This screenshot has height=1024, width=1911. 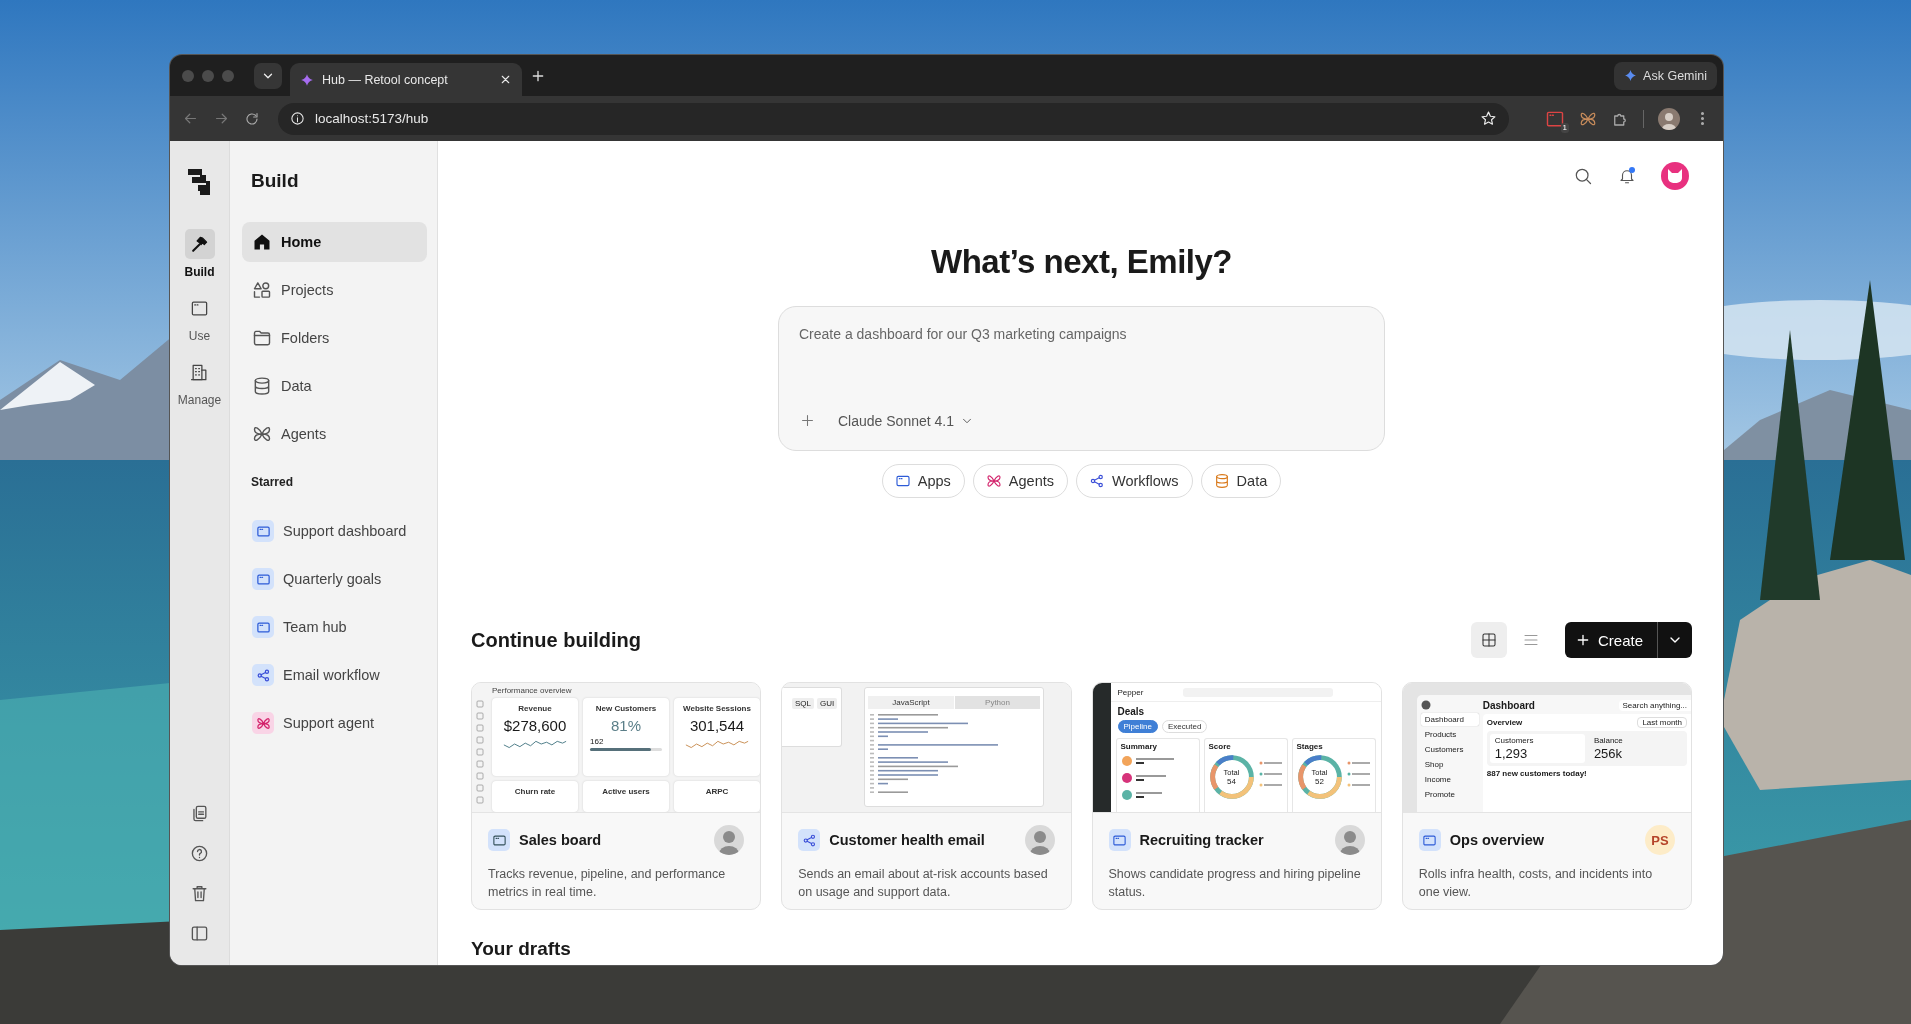 I want to click on stat-label: Customers, so click(x=1514, y=740).